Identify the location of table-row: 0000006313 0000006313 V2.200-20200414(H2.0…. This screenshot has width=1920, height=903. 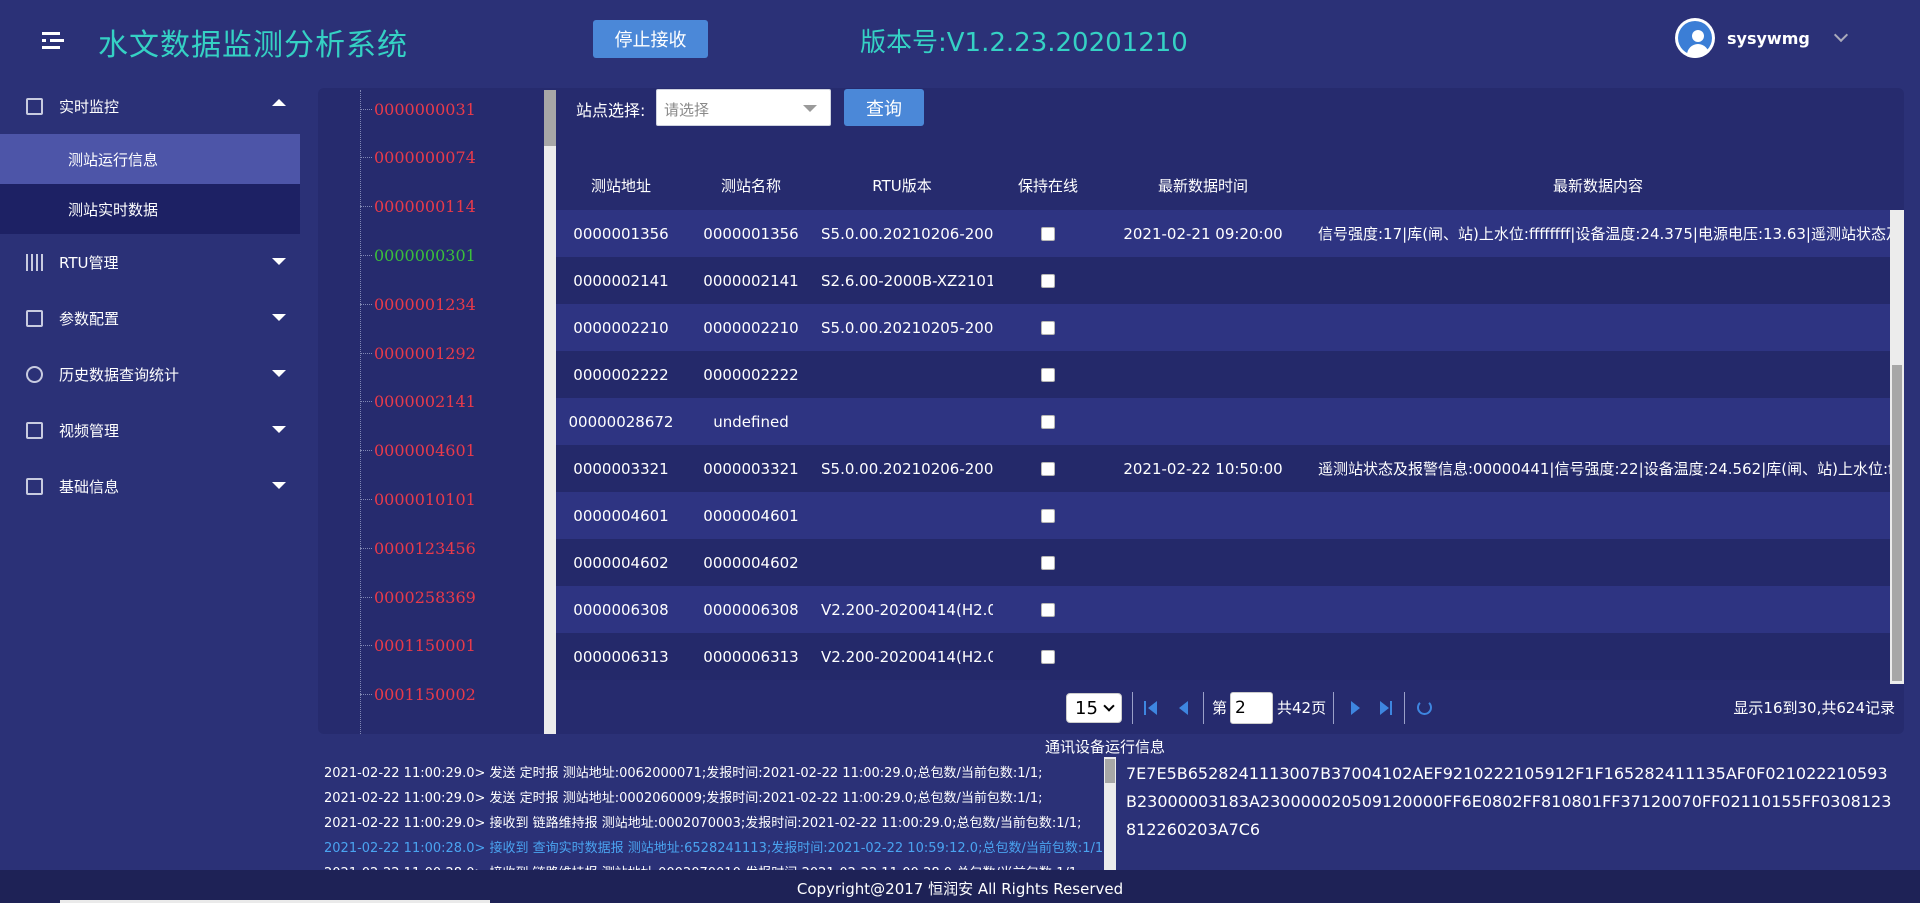
(1223, 656).